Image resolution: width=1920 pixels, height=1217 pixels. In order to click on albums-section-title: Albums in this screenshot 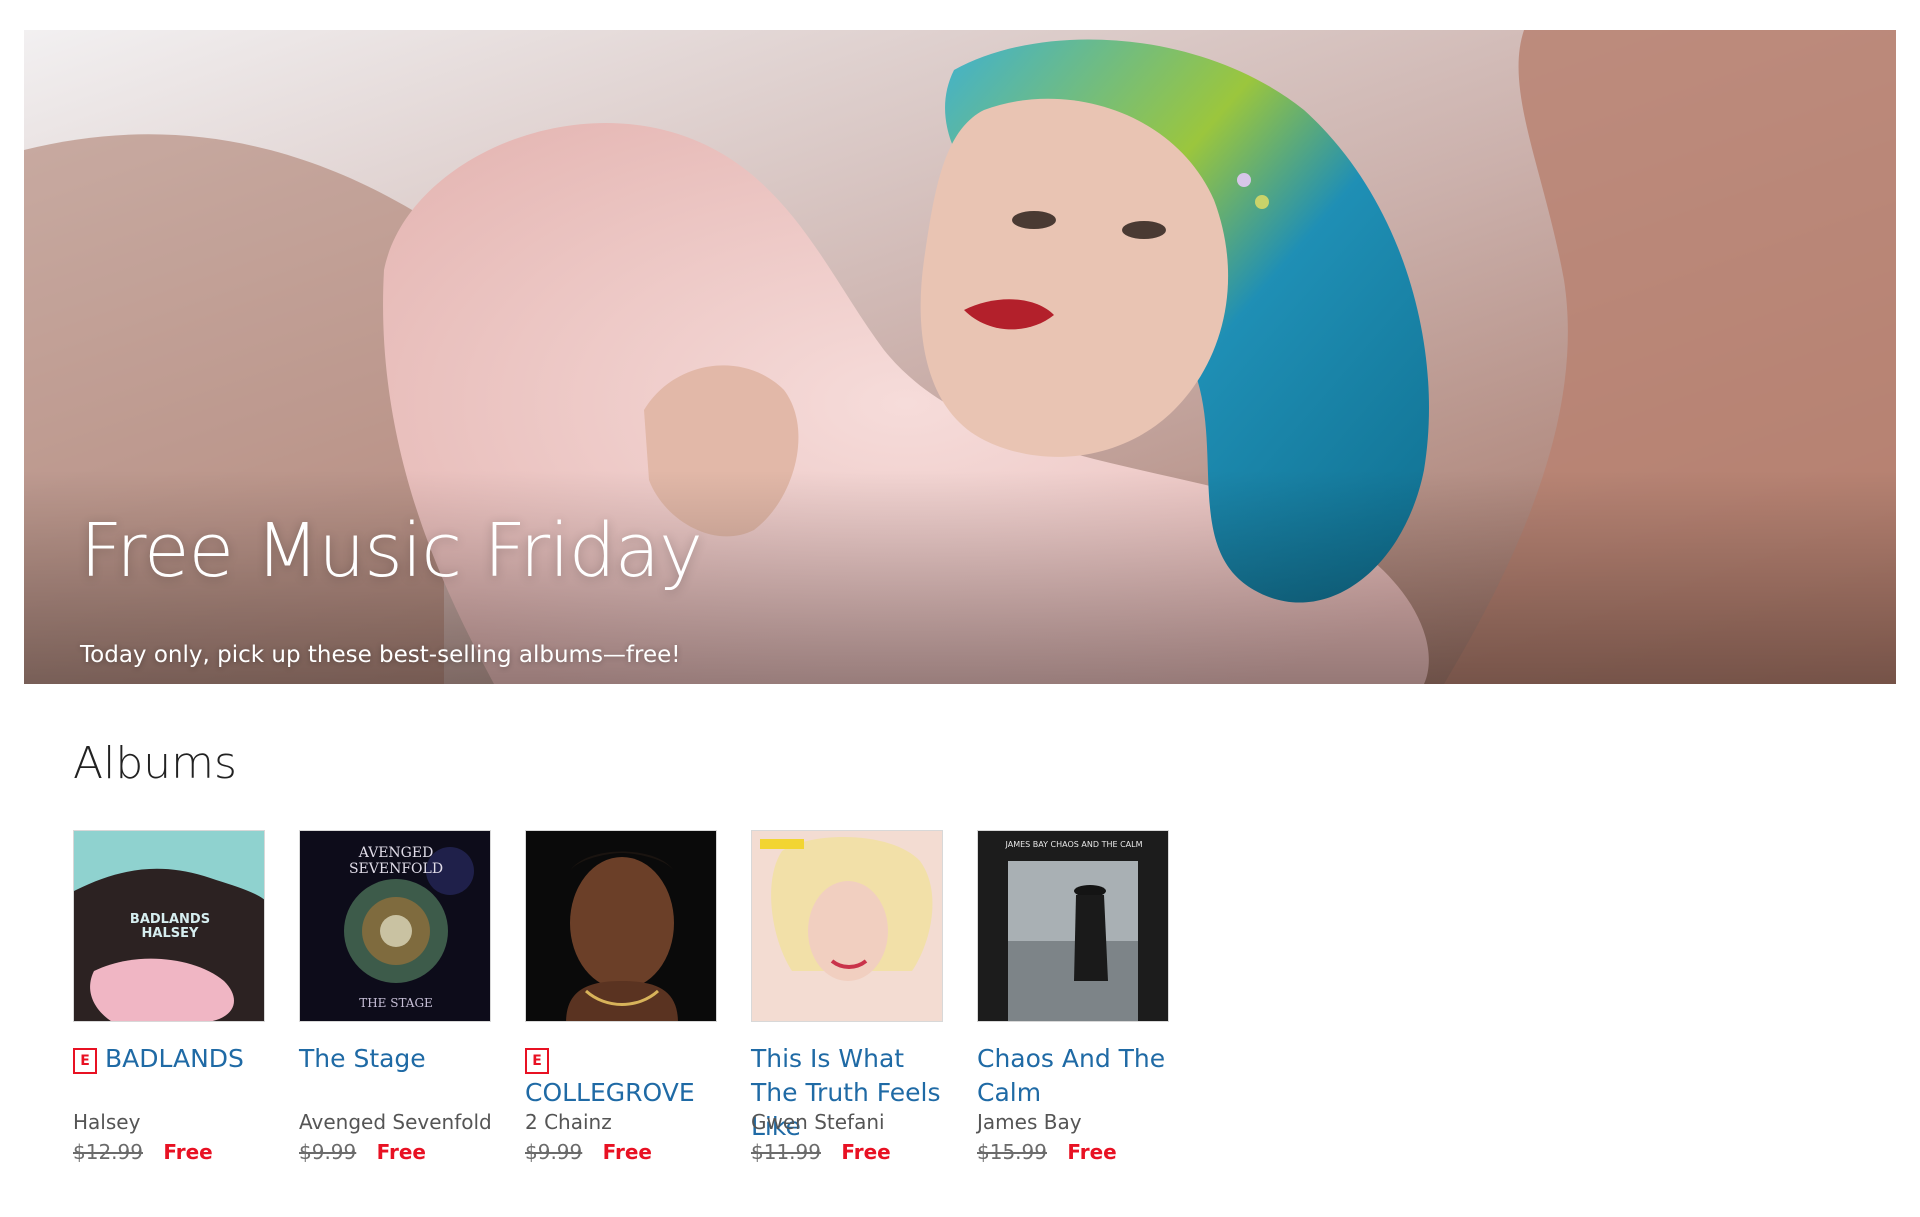, I will do `click(155, 763)`.